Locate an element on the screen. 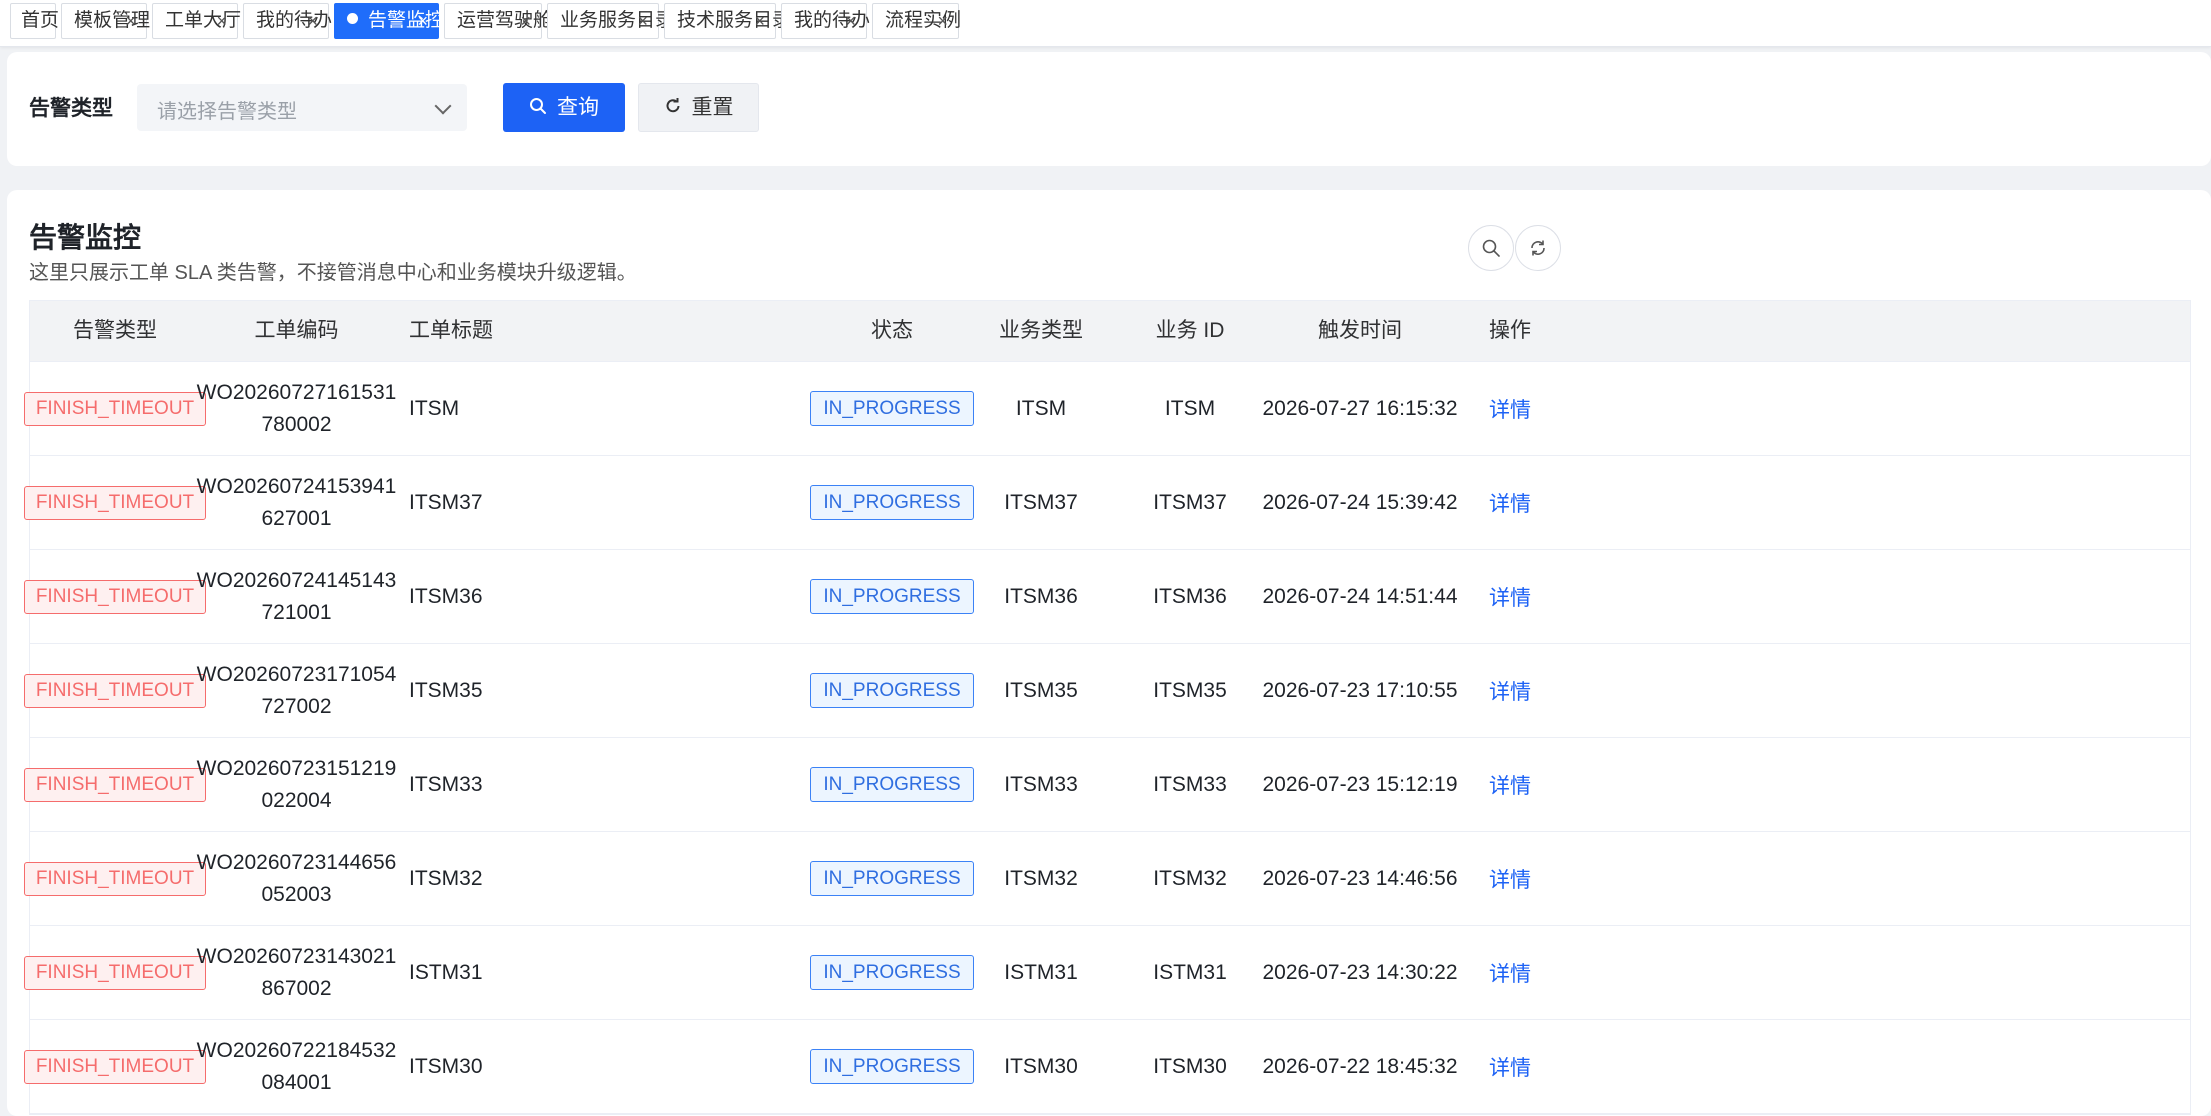 This screenshot has width=2211, height=1116. tab-home: 首页 is located at coordinates (35, 21).